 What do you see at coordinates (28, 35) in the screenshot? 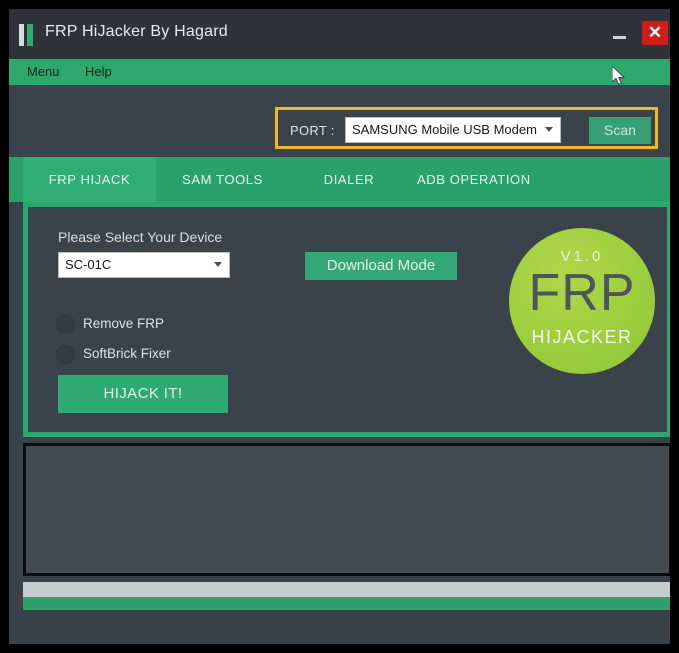
I see `app-bars-icon` at bounding box center [28, 35].